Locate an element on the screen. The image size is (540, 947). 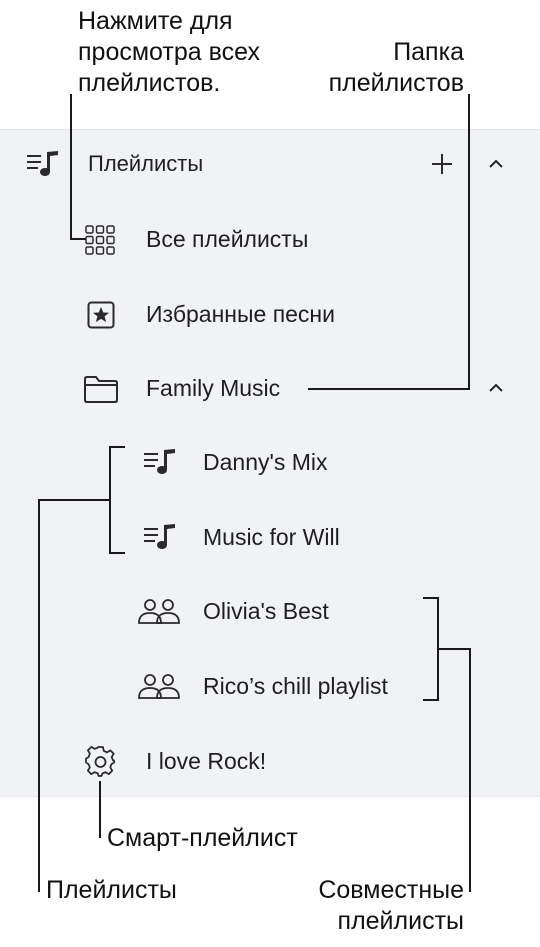
callout-line: просмотра всех is located at coordinates (169, 52).